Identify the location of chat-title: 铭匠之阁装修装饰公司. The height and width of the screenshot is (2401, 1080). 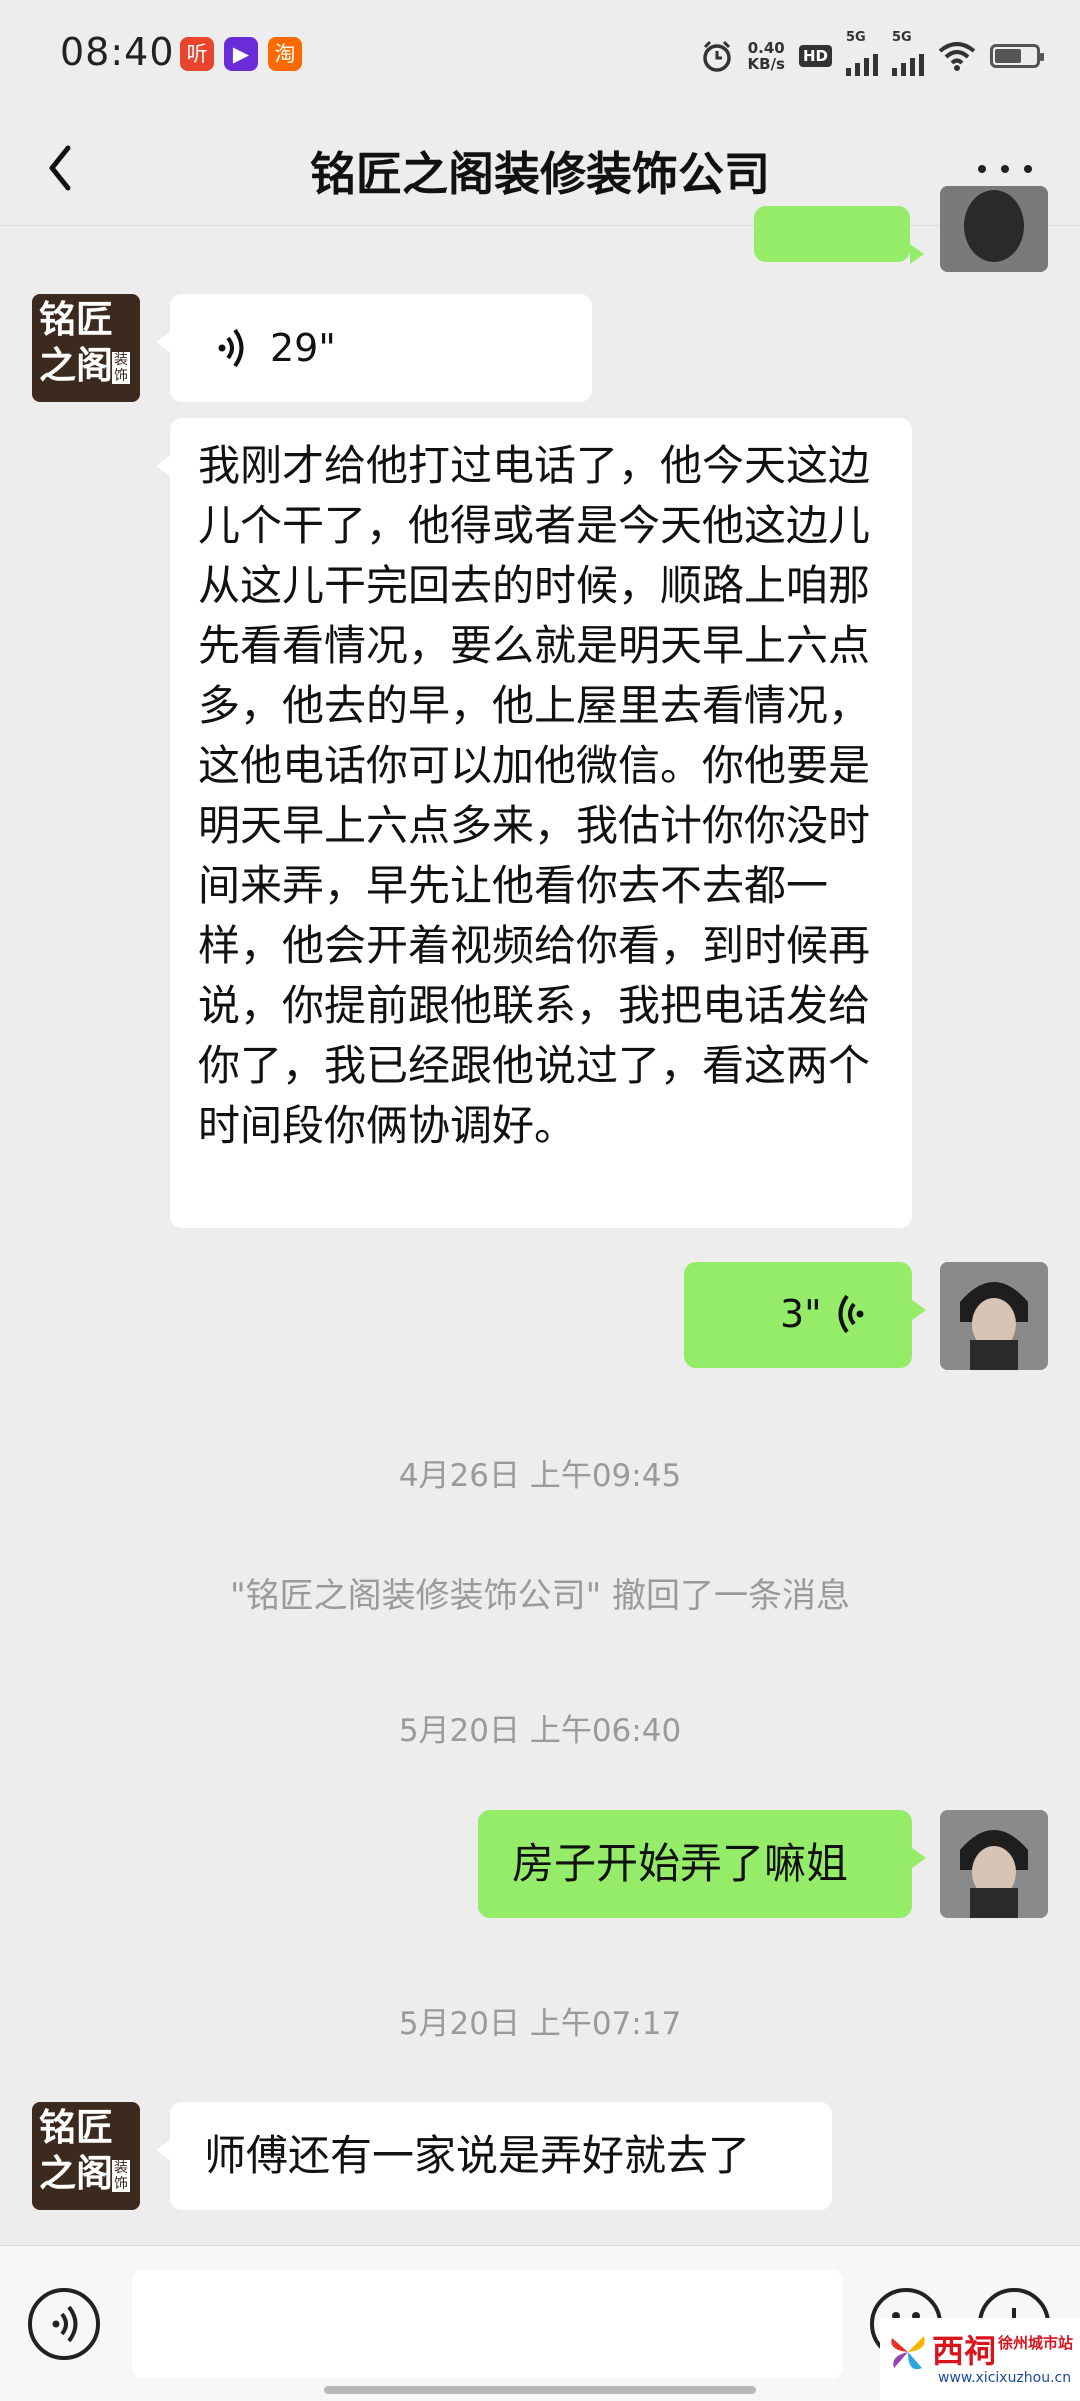
(540, 174).